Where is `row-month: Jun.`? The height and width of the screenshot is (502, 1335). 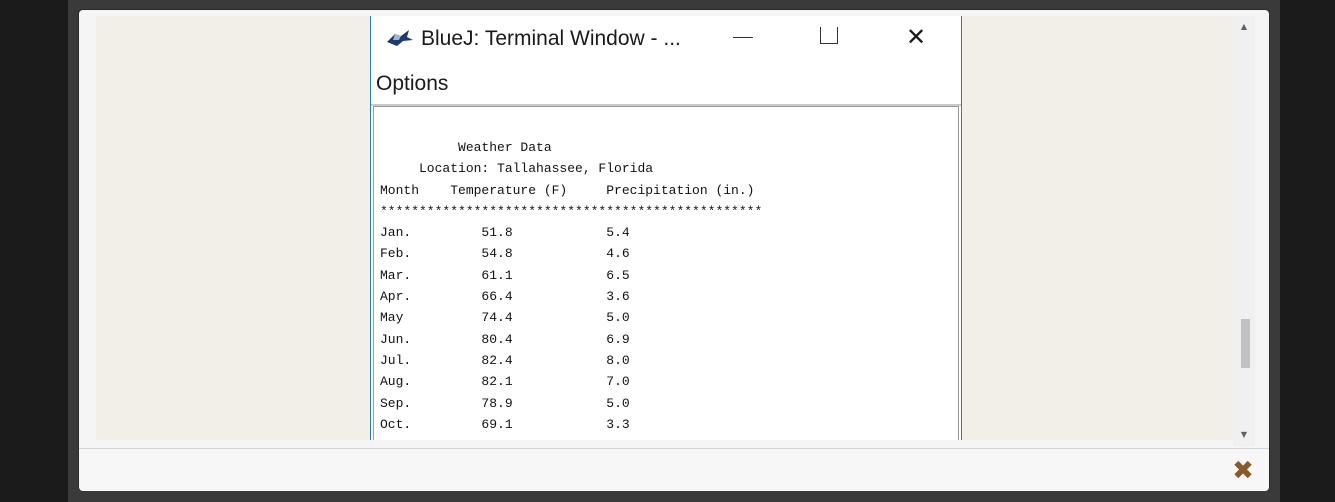 row-month: Jun. is located at coordinates (431, 339).